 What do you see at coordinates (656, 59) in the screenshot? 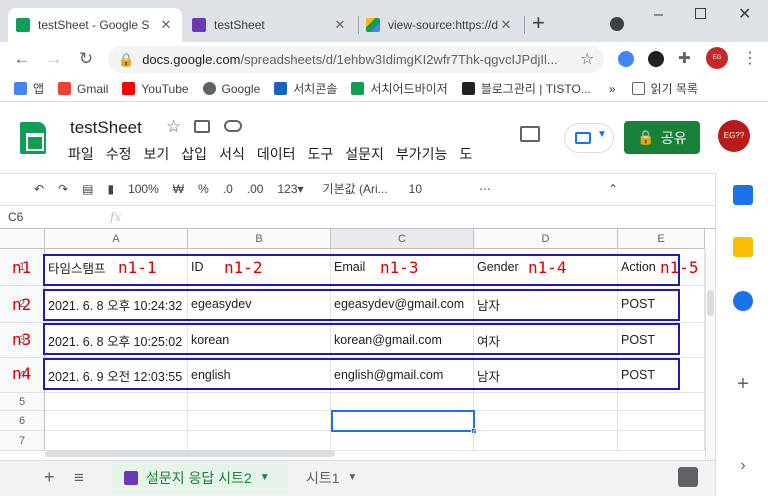
I see `extension-e-icon` at bounding box center [656, 59].